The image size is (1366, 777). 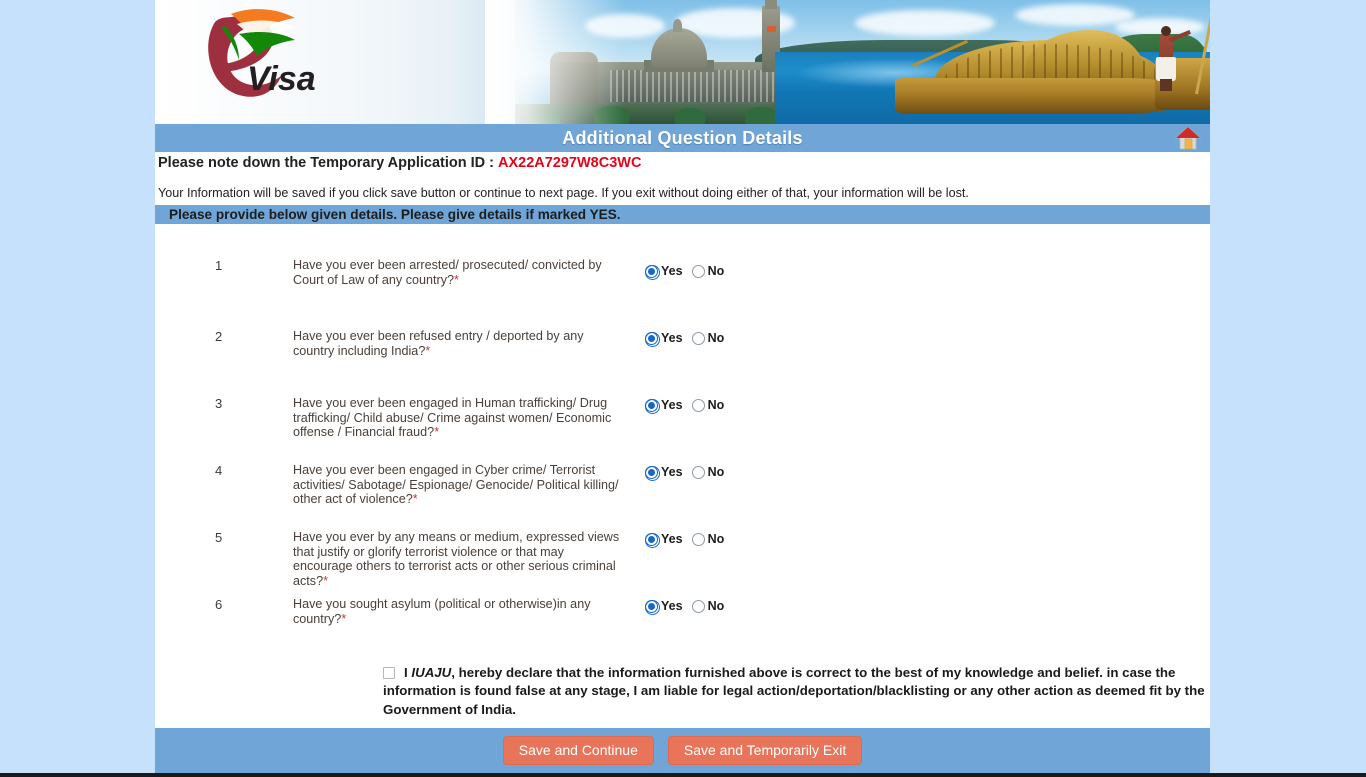 I want to click on bottom-rule, so click(x=683, y=775).